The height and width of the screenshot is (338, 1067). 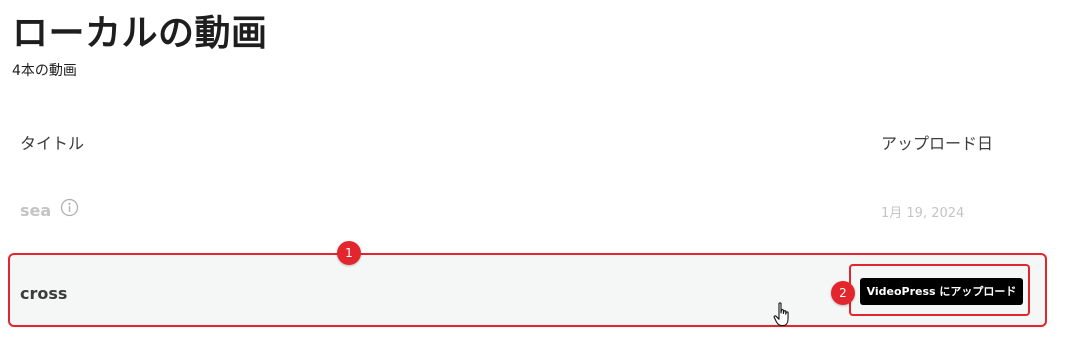 What do you see at coordinates (349, 253) in the screenshot?
I see `step-badge-1: 1` at bounding box center [349, 253].